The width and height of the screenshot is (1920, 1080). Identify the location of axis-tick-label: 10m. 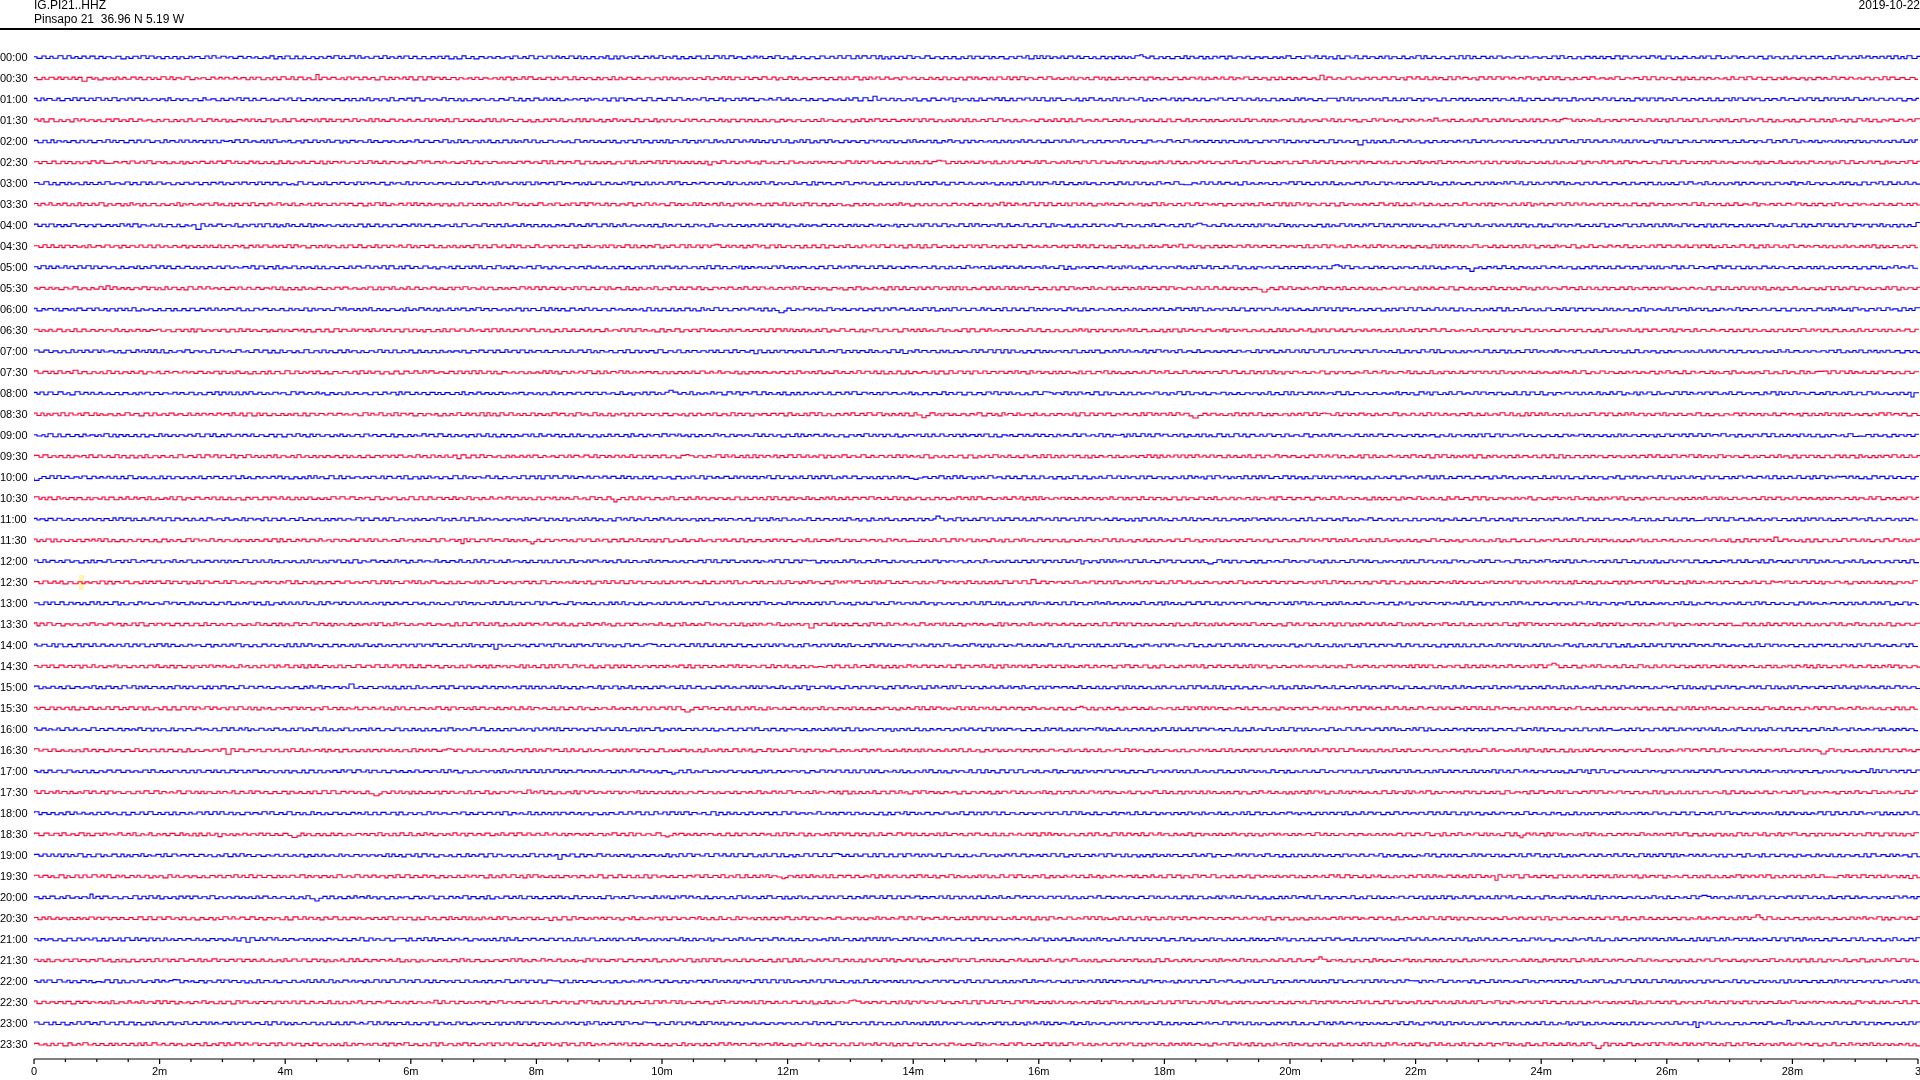
(662, 1071).